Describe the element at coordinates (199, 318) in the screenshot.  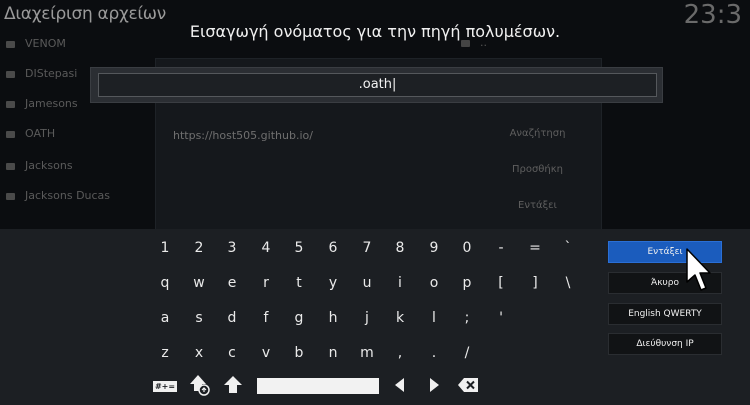
I see `key: s` at that location.